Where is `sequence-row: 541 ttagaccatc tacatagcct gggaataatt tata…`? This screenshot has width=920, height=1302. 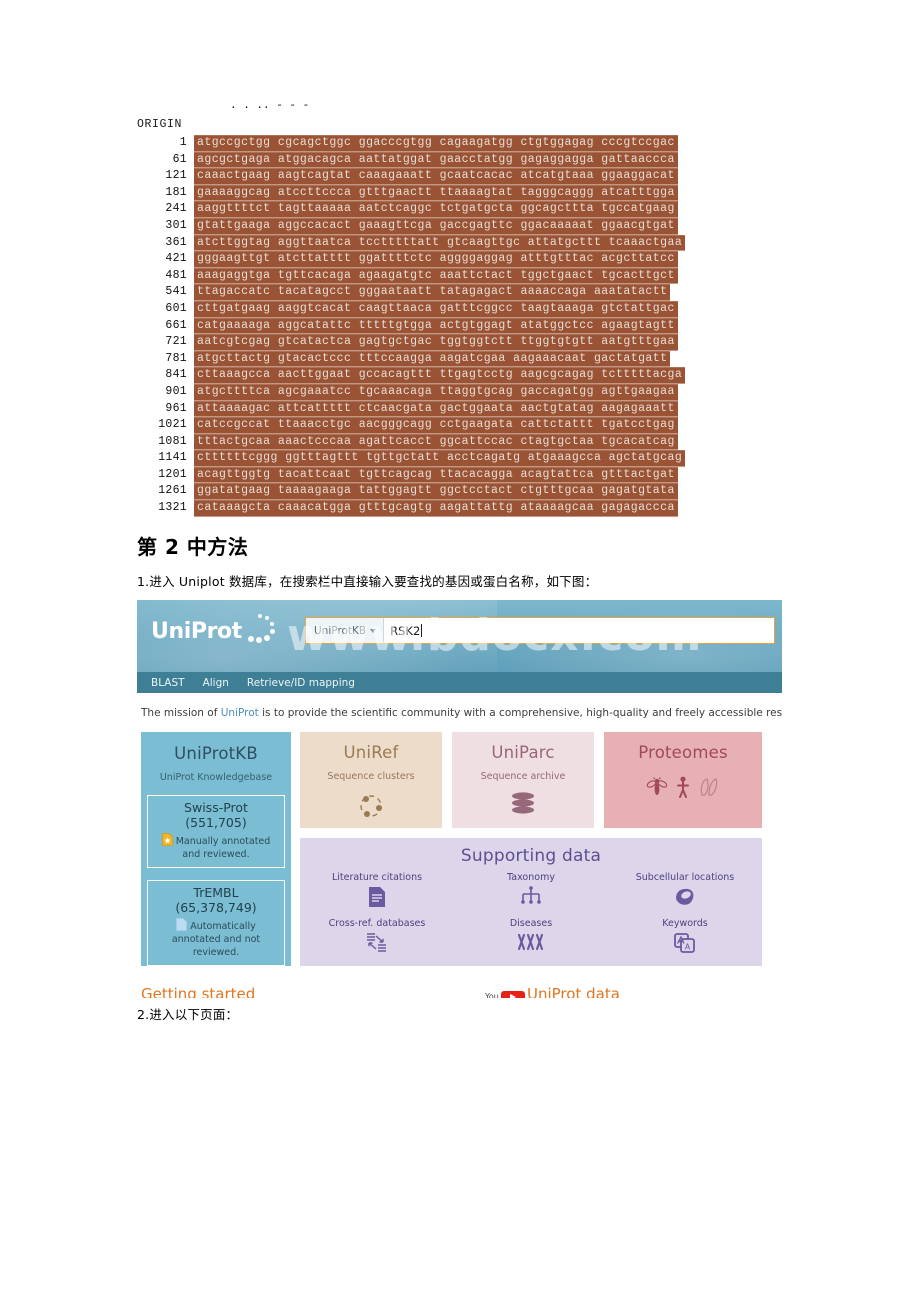
sequence-row: 541 ttagaccatc tacatagcct gggaataatt tata… is located at coordinates (437, 292).